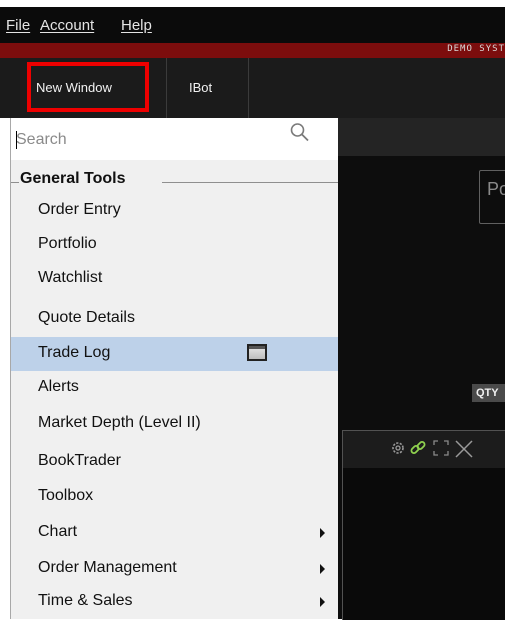 The width and height of the screenshot is (505, 620). Describe the element at coordinates (58, 386) in the screenshot. I see `menu-item-label: Alerts` at that location.